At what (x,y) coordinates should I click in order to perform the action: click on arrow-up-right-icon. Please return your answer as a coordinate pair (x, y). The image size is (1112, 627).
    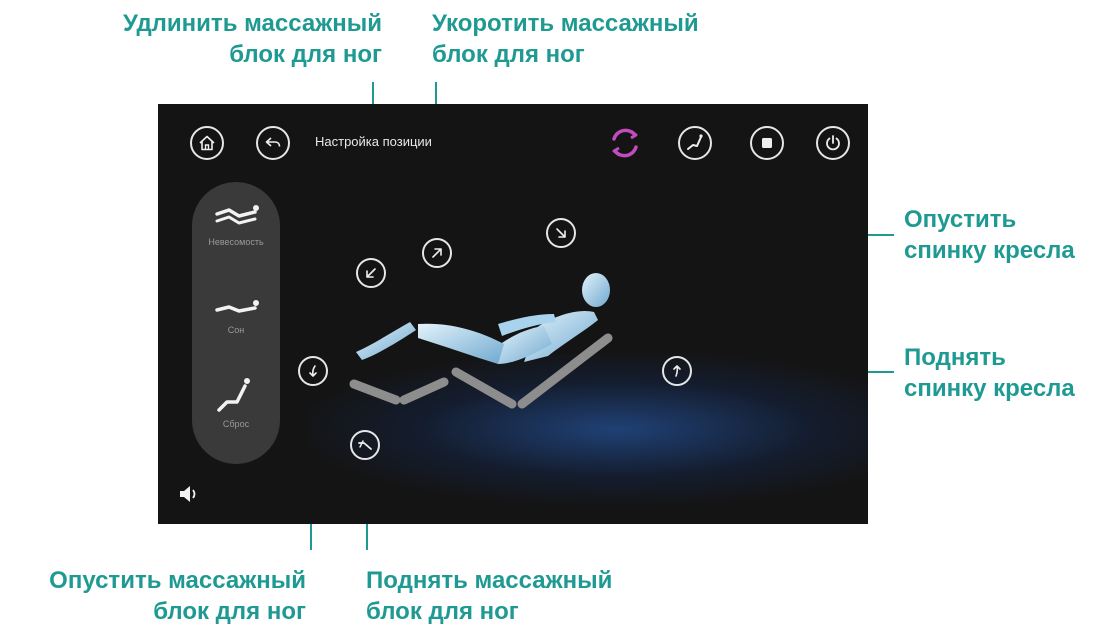
    Looking at the image, I should click on (437, 253).